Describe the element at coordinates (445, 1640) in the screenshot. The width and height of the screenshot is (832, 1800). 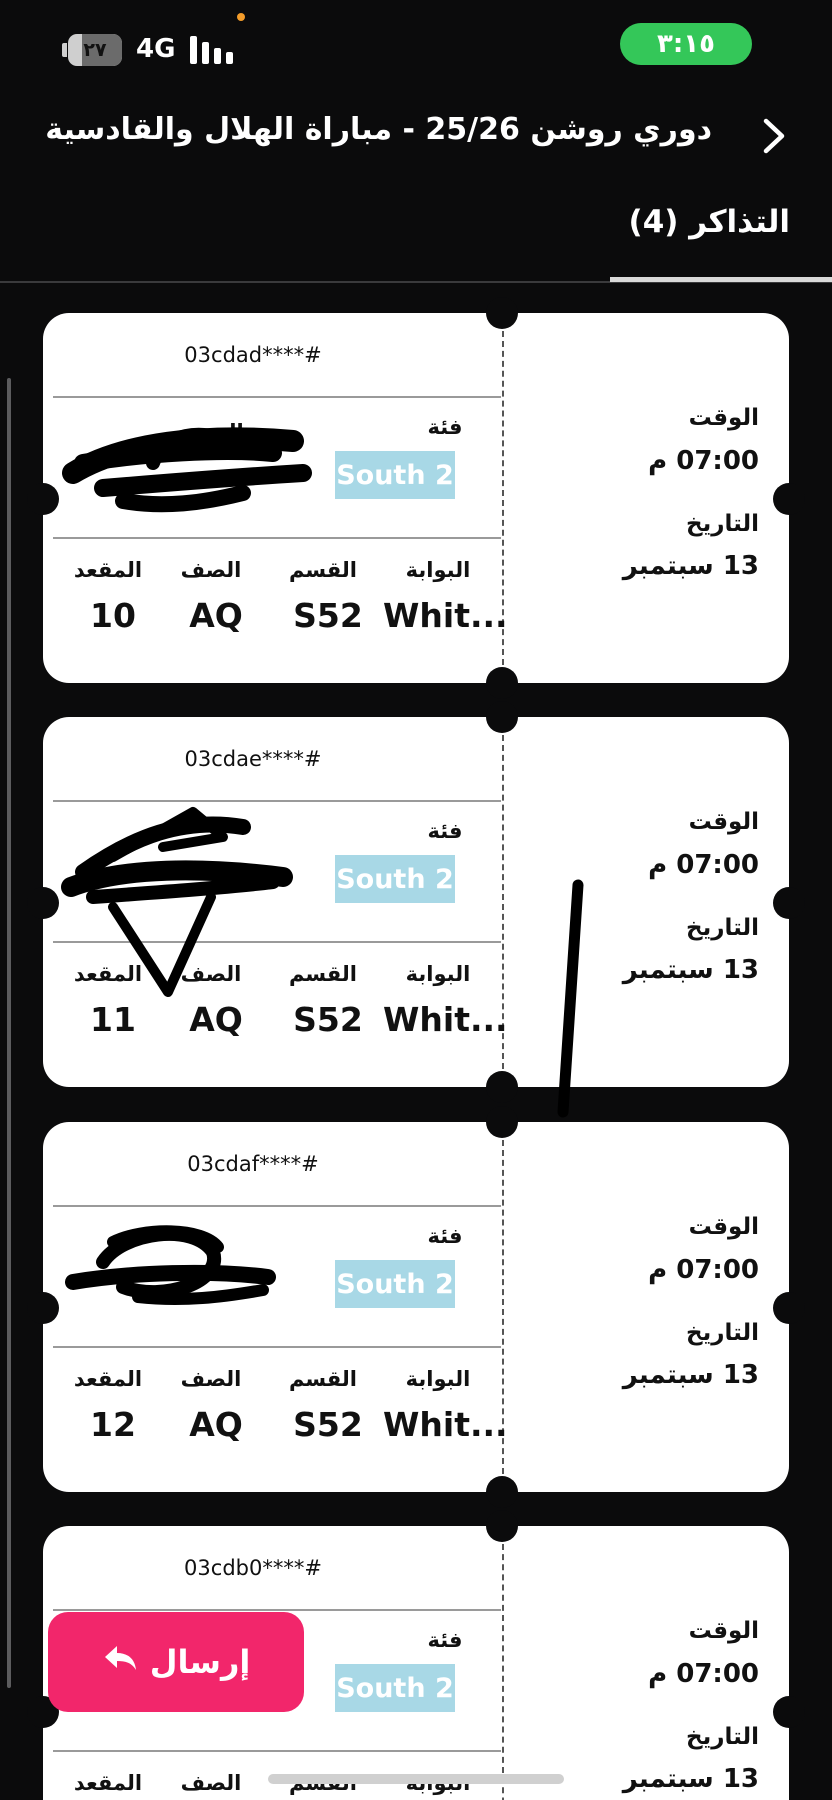
I see `category-label: فئة` at that location.